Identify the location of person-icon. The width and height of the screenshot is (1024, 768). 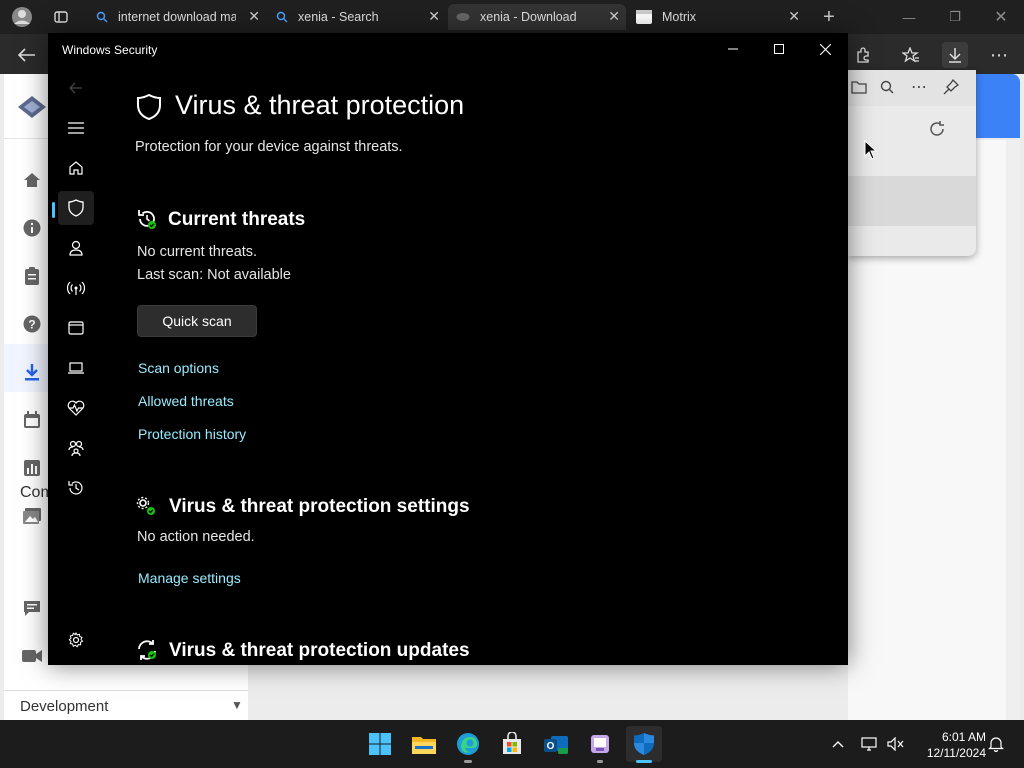
(76, 248).